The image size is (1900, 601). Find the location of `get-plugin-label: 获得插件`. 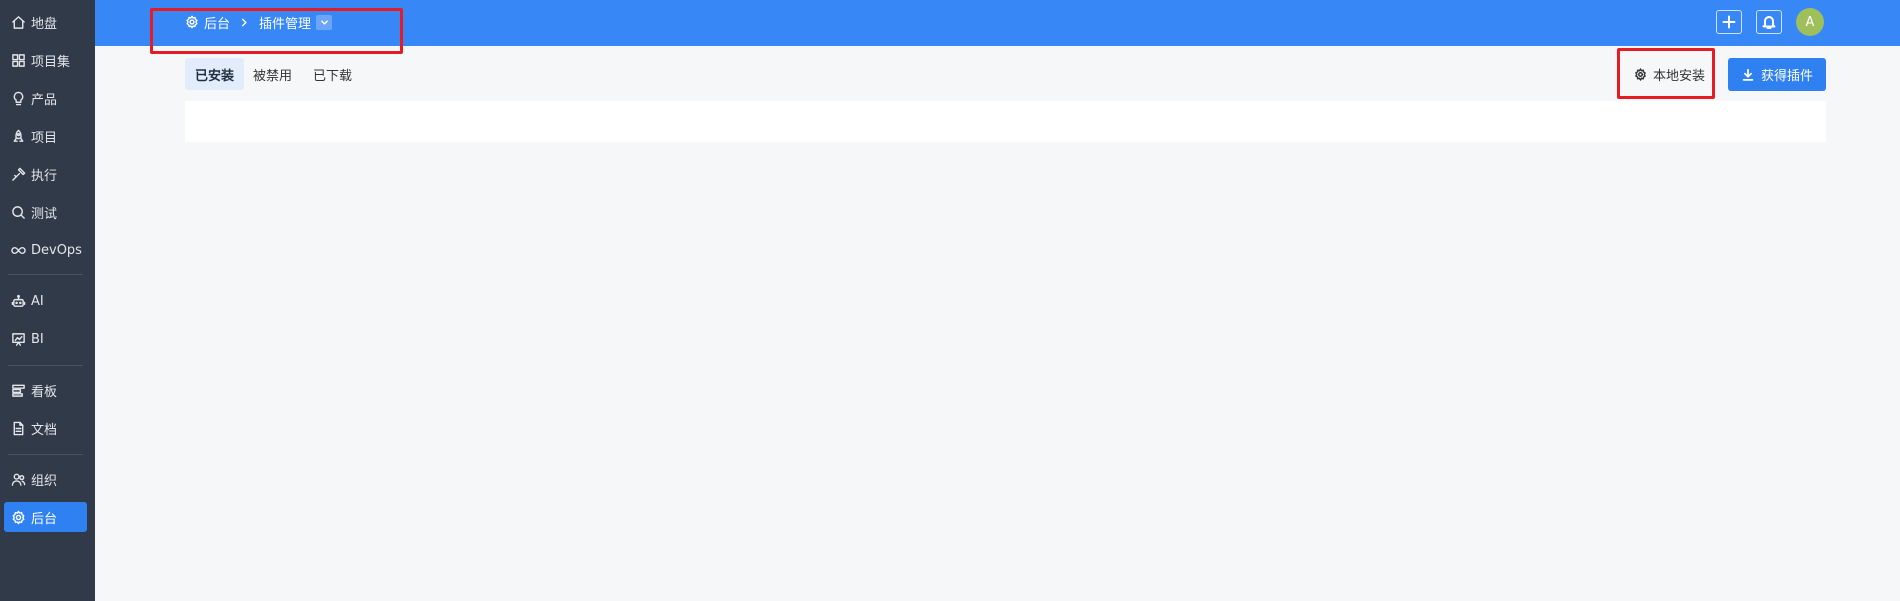

get-plugin-label: 获得插件 is located at coordinates (1786, 76).